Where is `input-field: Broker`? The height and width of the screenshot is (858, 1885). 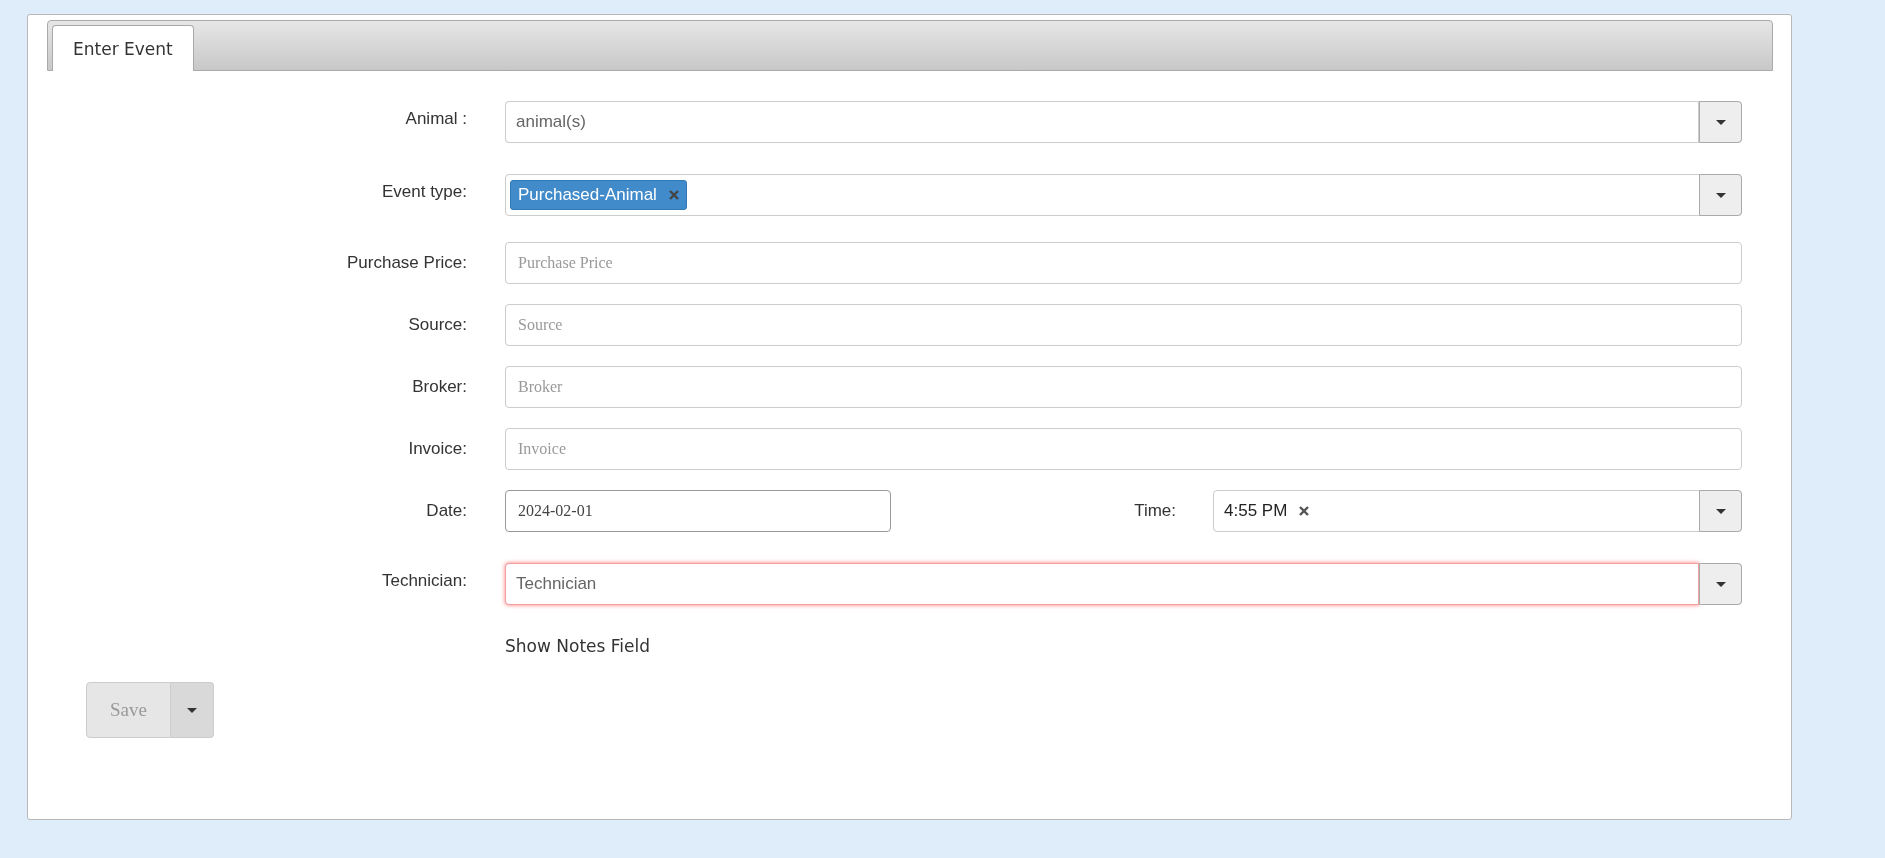 input-field: Broker is located at coordinates (1123, 387).